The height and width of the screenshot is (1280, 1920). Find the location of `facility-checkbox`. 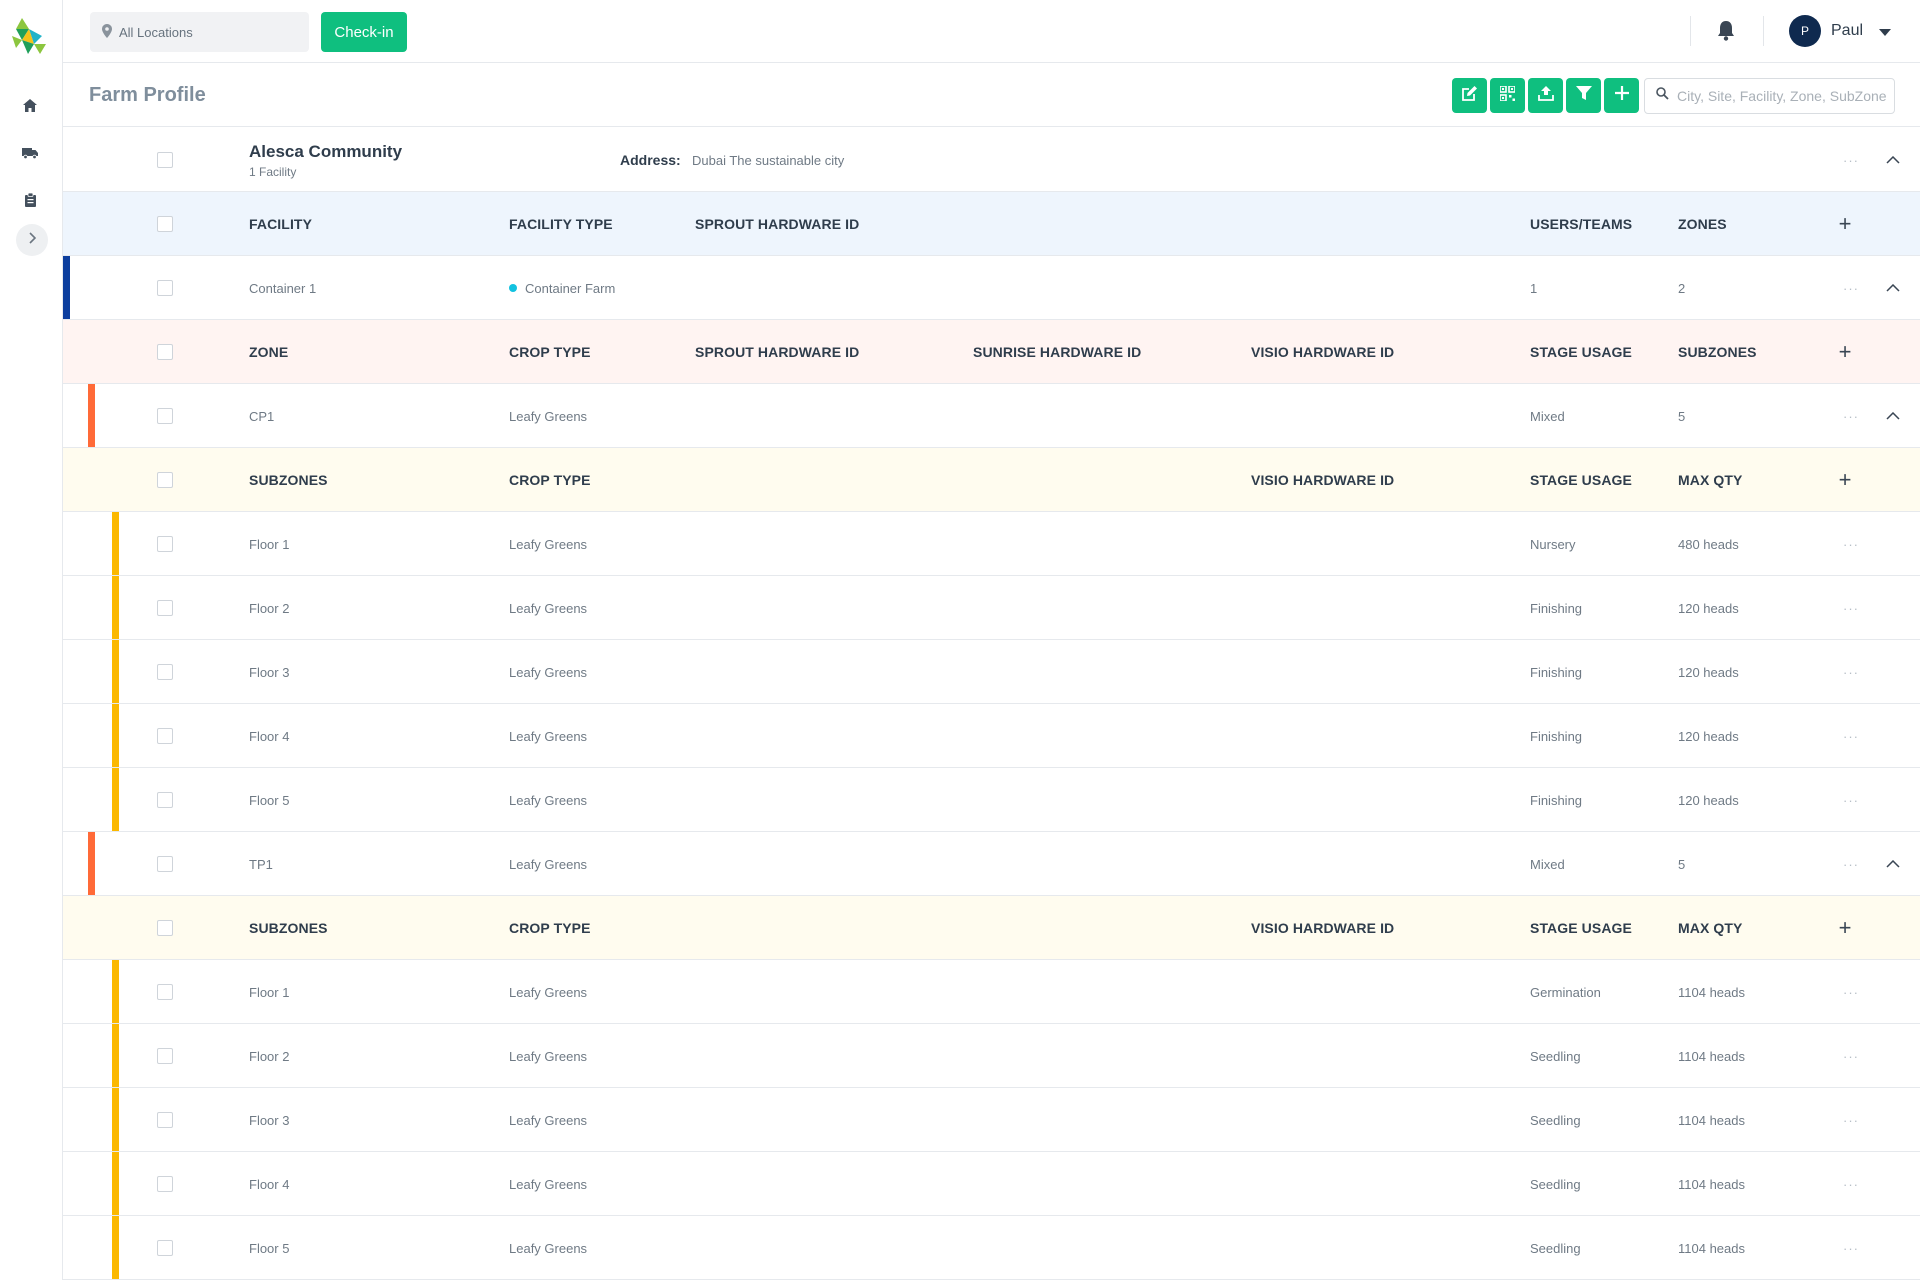

facility-checkbox is located at coordinates (165, 288).